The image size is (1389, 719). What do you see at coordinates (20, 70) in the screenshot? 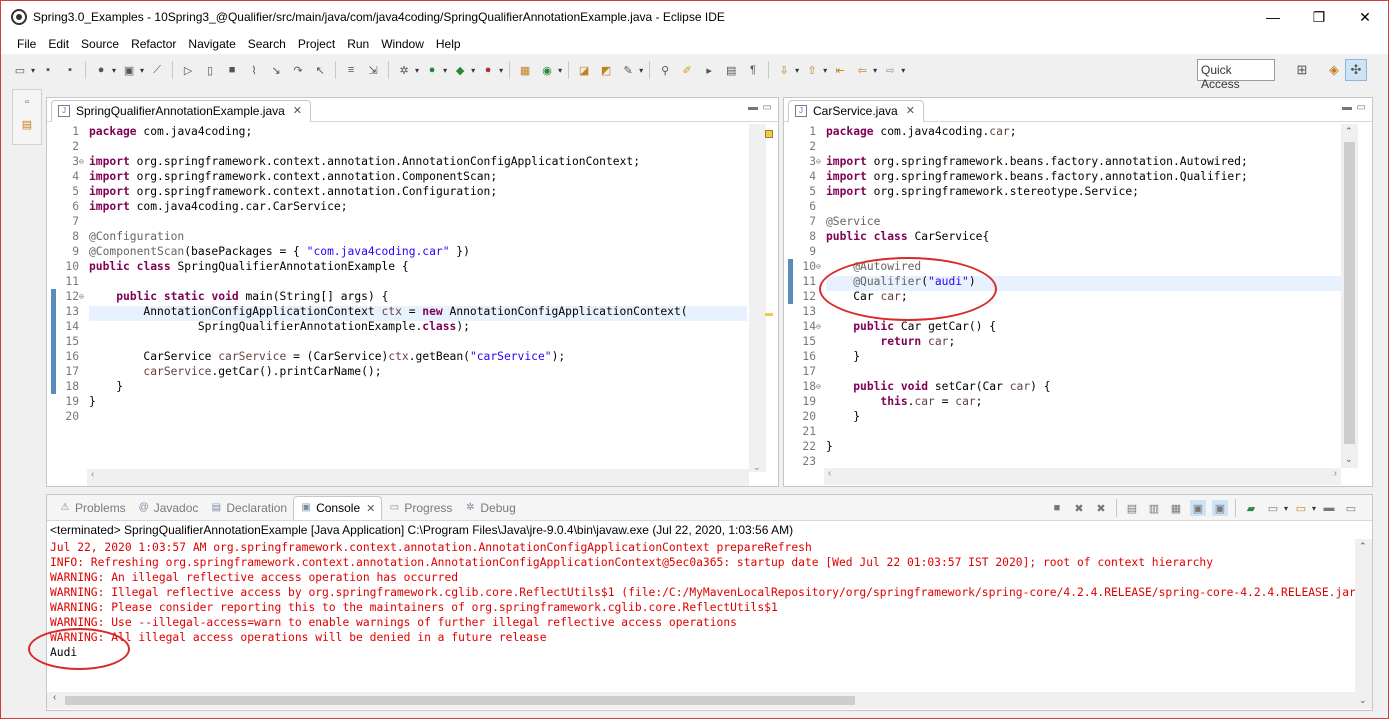
I see `new-icon: ▭` at bounding box center [20, 70].